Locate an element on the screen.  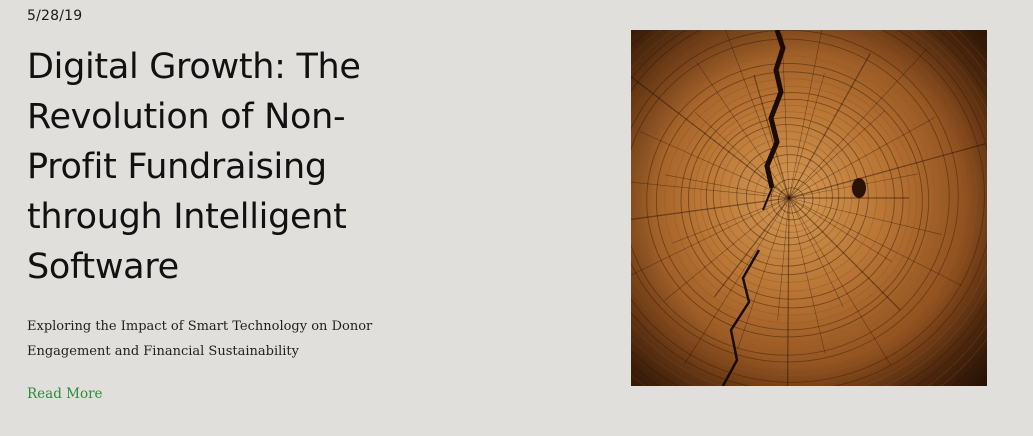
read-more-link: Read More is located at coordinates (65, 394).